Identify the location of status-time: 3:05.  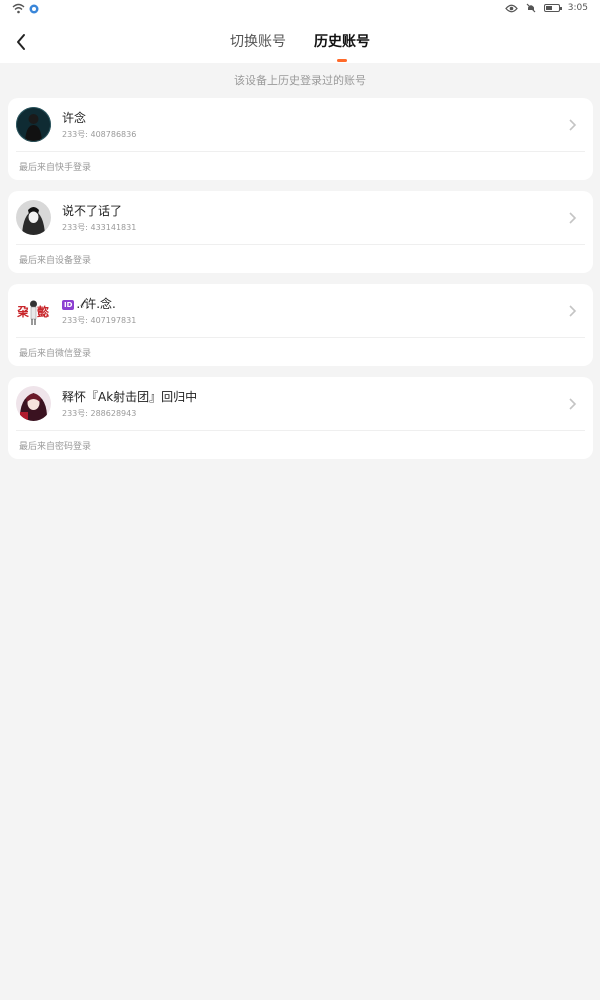
(577, 8).